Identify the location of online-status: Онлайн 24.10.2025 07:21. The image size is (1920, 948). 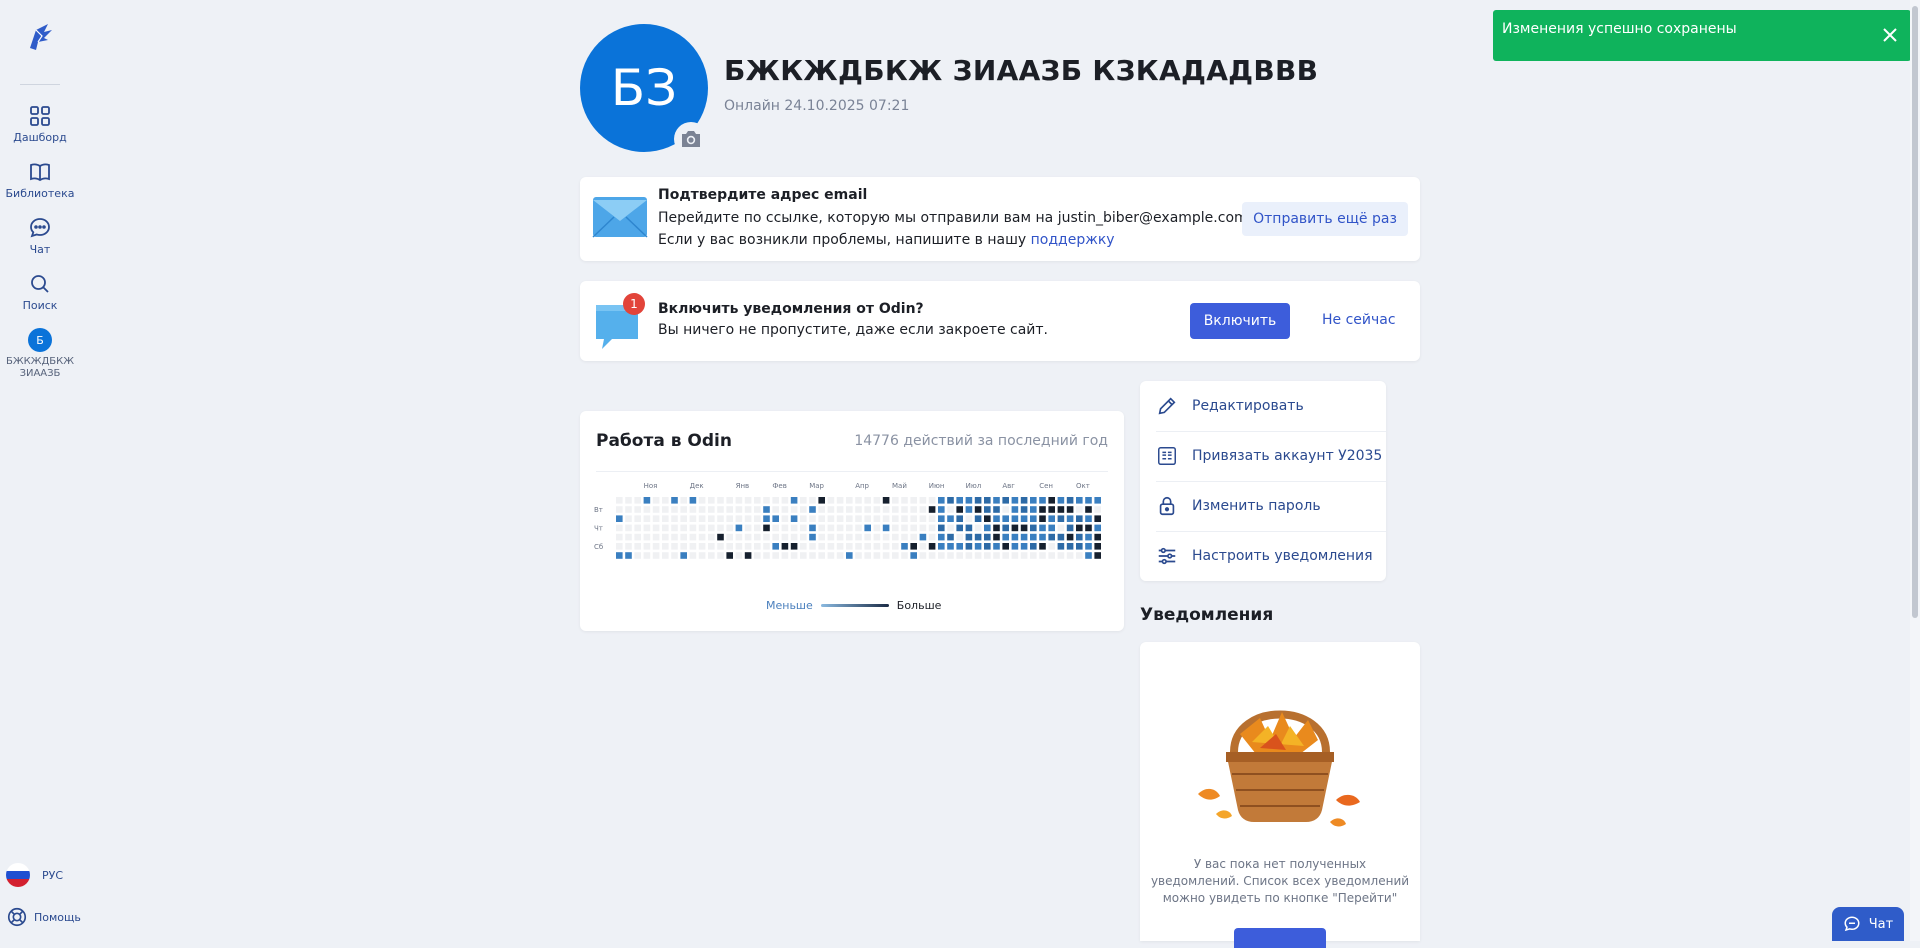
(817, 106).